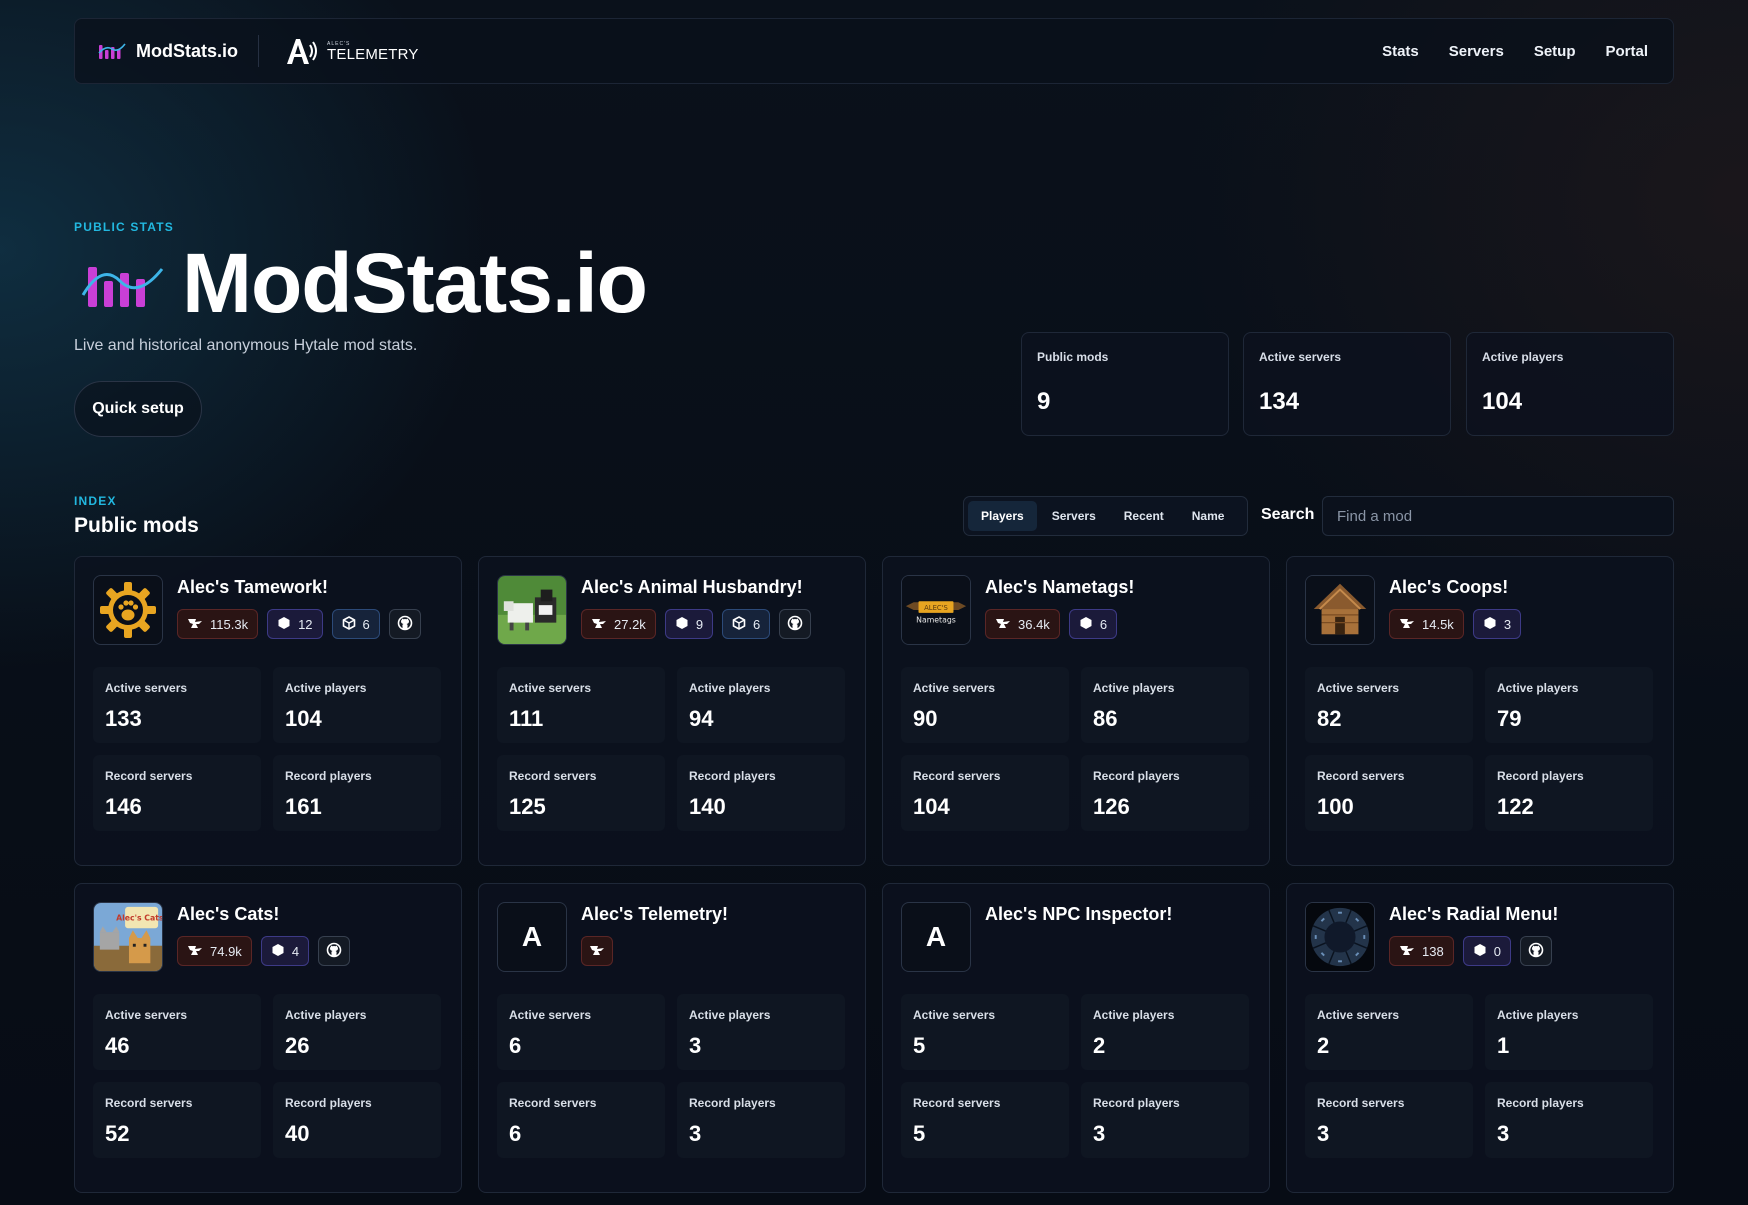 The height and width of the screenshot is (1205, 1748). I want to click on tab-servers: Servers, so click(1074, 516).